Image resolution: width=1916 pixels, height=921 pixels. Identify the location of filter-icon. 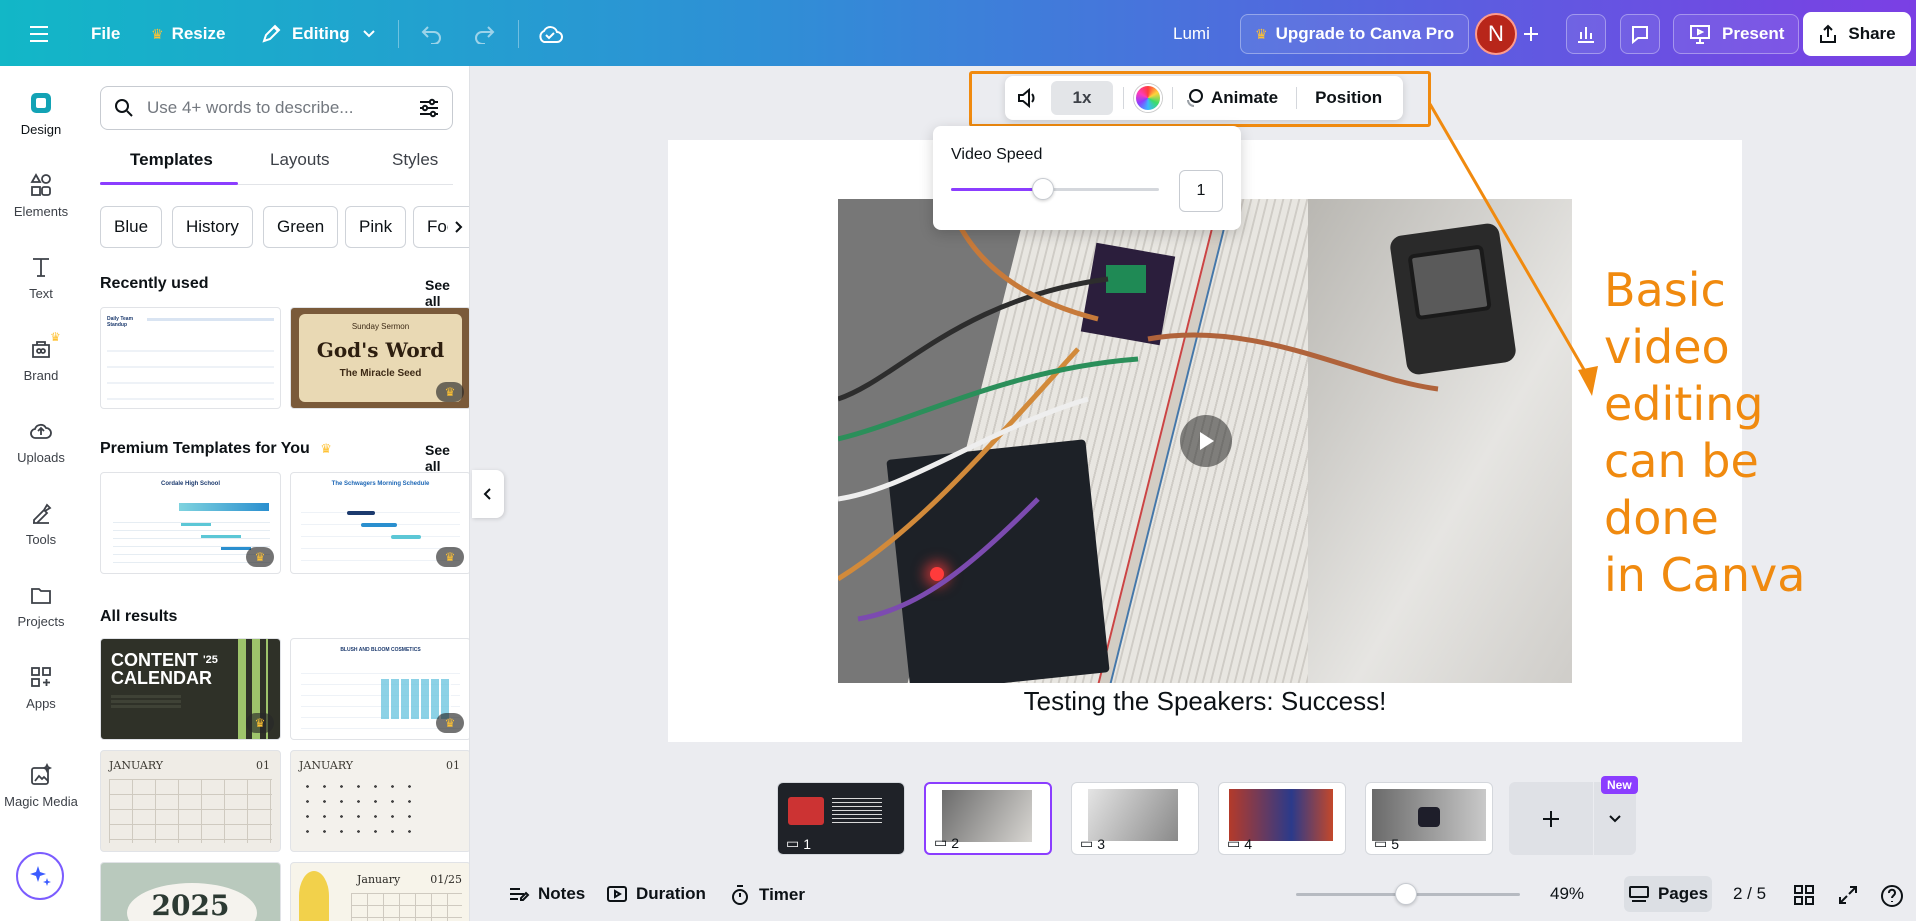
(429, 108).